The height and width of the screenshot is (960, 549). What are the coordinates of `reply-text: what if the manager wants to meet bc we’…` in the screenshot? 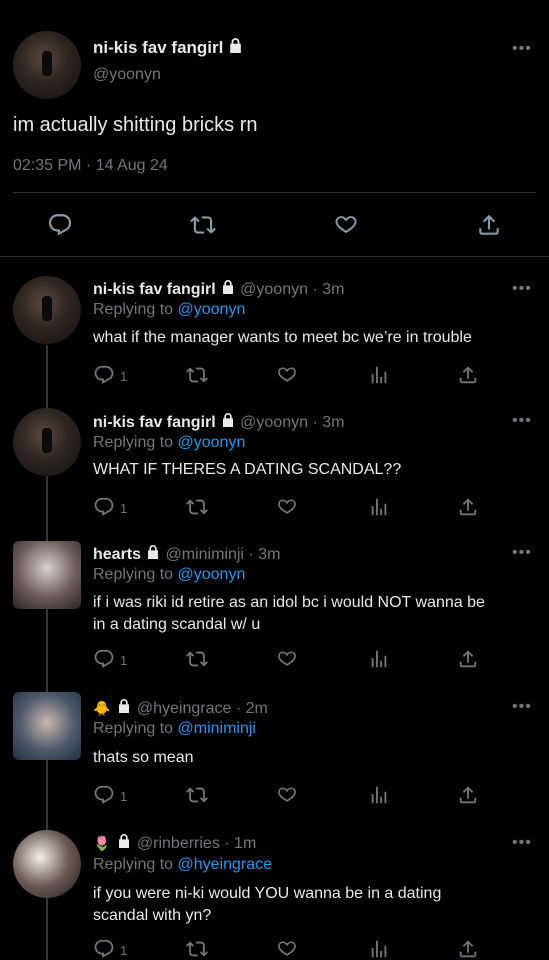 It's located at (282, 337).